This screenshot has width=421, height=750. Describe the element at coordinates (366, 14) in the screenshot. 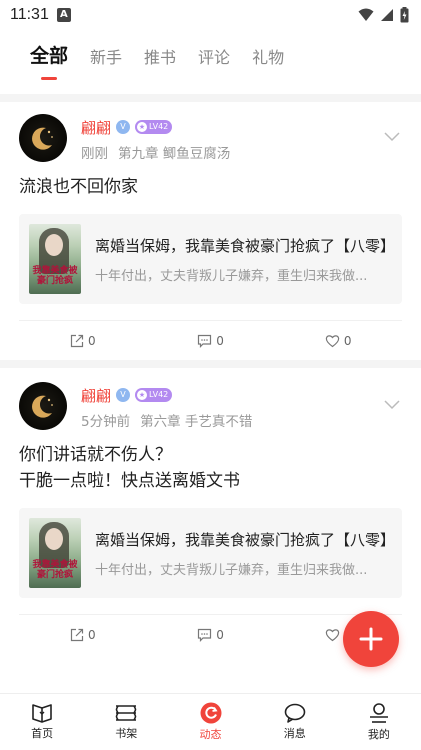

I see `wifi-icon` at that location.